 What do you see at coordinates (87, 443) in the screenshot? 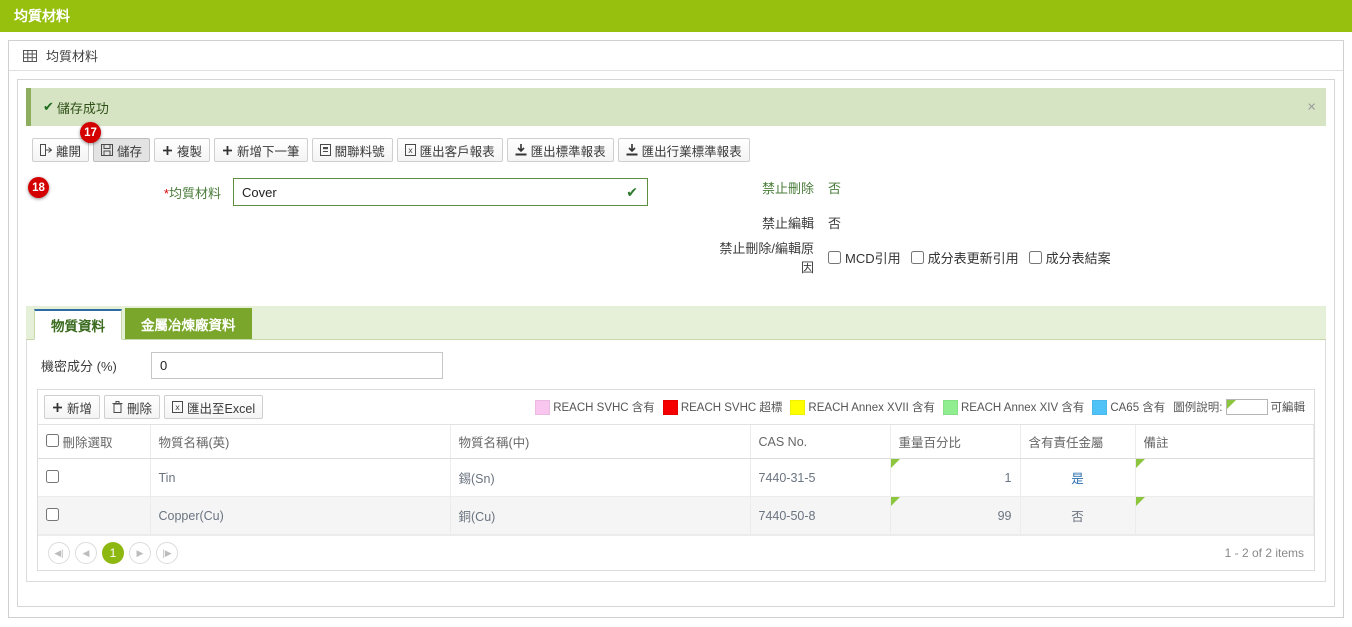
I see `column-header-select-label: 刪除選取` at bounding box center [87, 443].